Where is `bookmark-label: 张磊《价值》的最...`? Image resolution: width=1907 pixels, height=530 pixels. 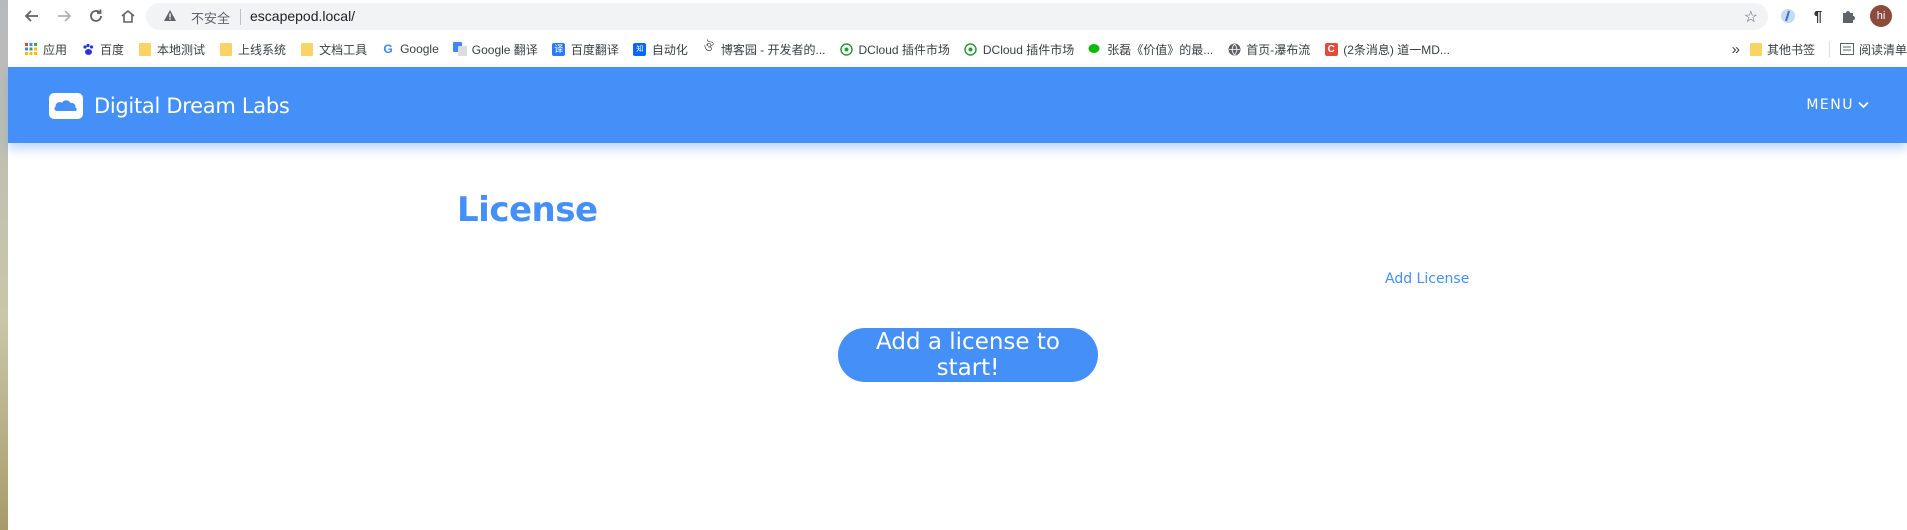 bookmark-label: 张磊《价值》的最... is located at coordinates (1160, 49).